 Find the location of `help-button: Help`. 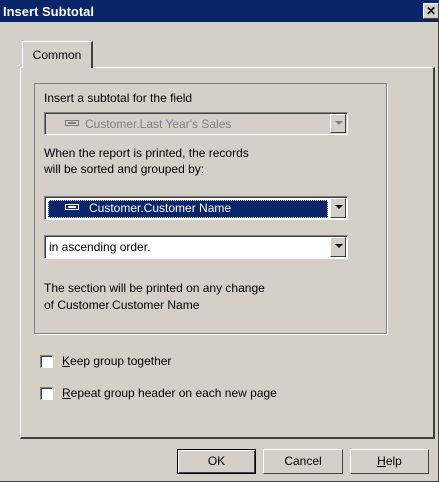

help-button: Help is located at coordinates (389, 461).